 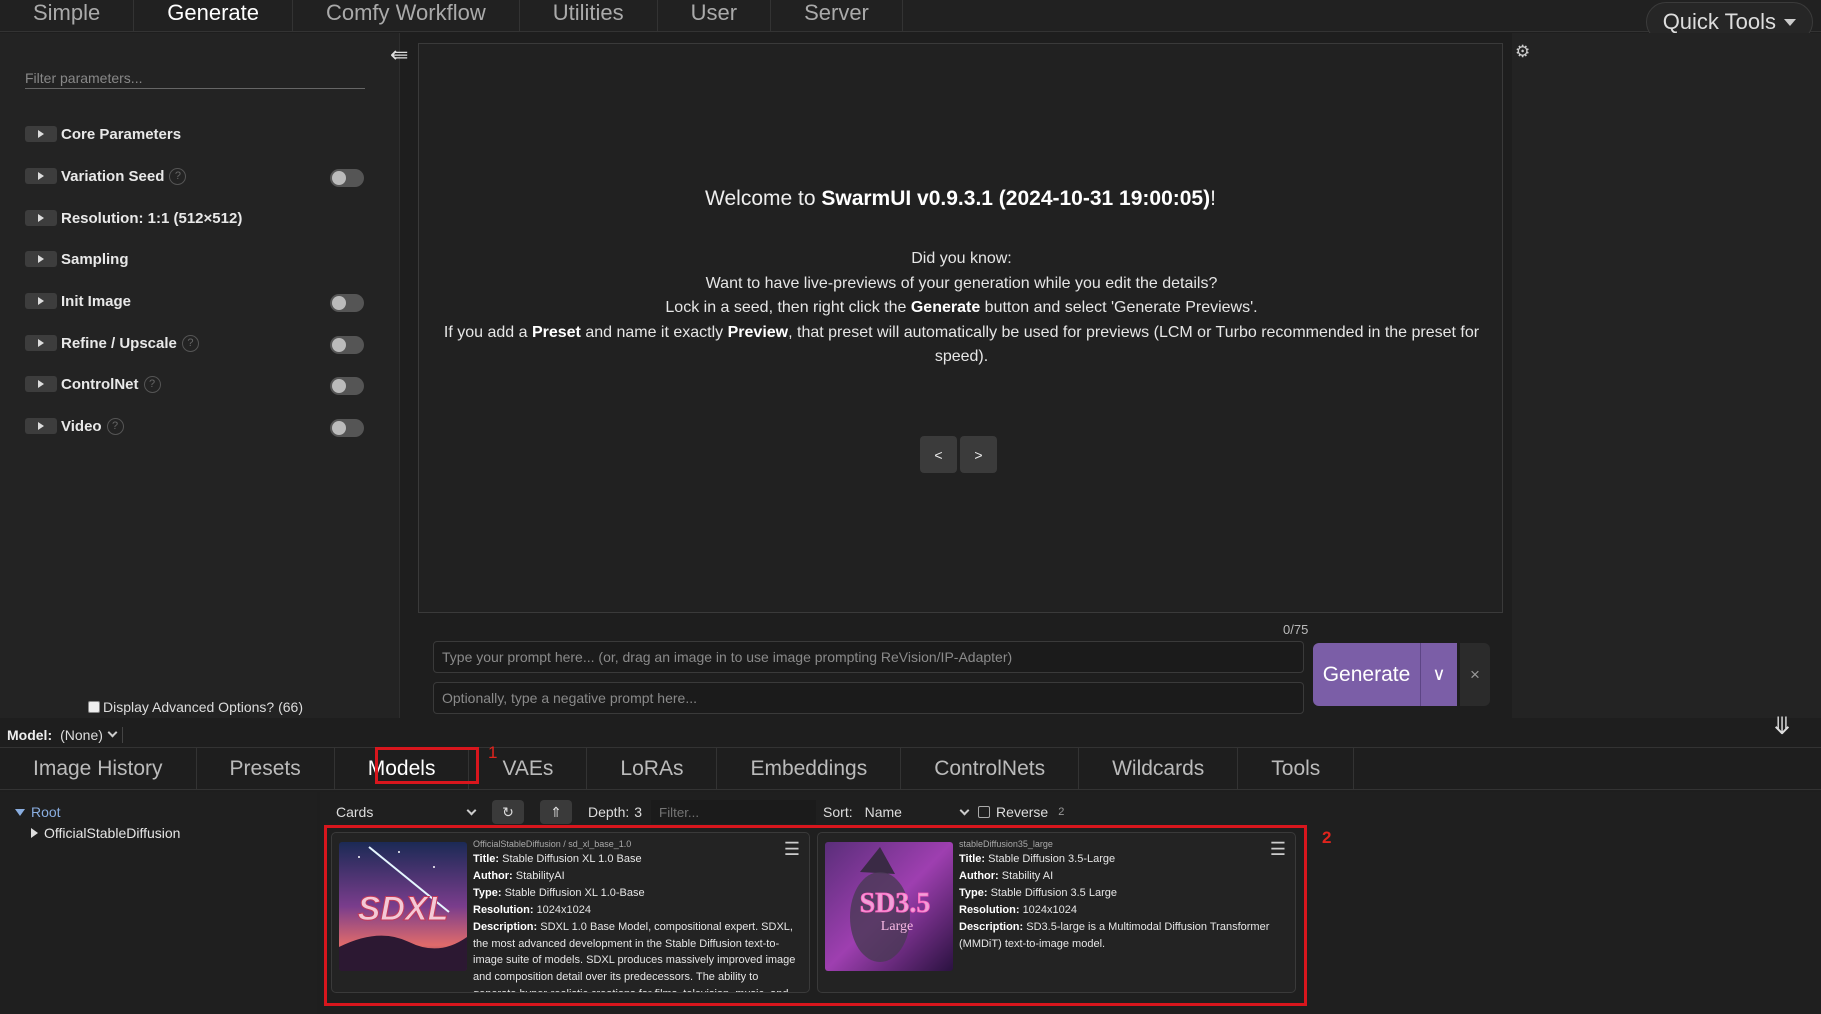 What do you see at coordinates (347, 386) in the screenshot?
I see `controlnet-toggle` at bounding box center [347, 386].